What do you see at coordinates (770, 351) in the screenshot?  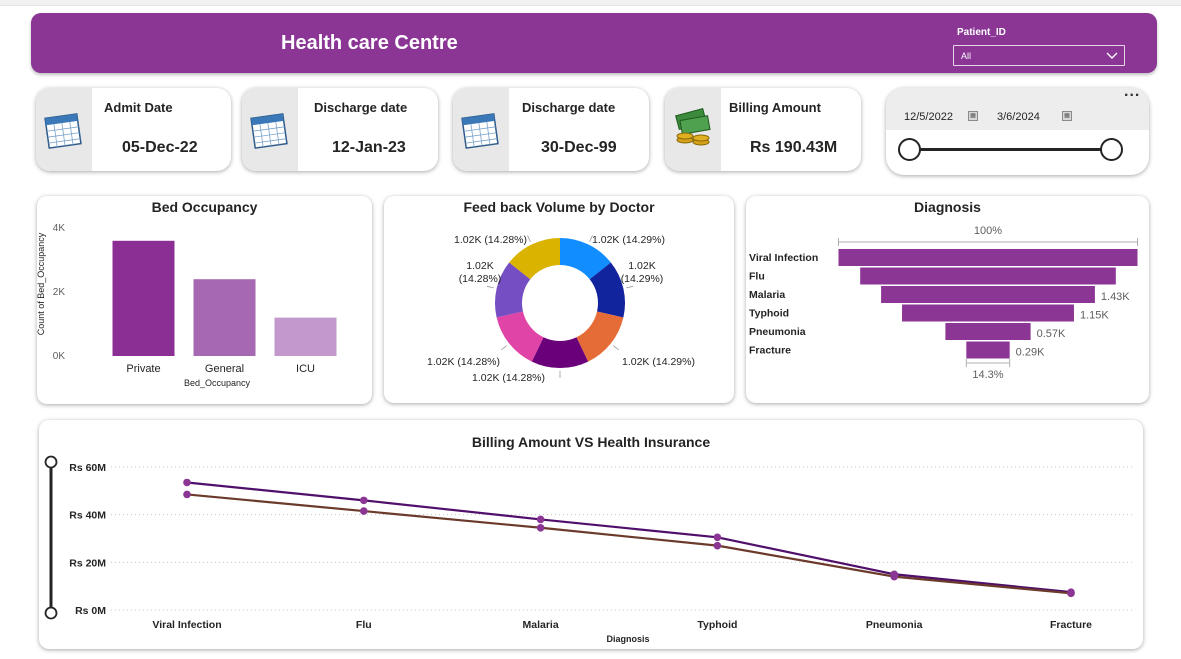 I see `diagnosis-category-label: Fracture` at bounding box center [770, 351].